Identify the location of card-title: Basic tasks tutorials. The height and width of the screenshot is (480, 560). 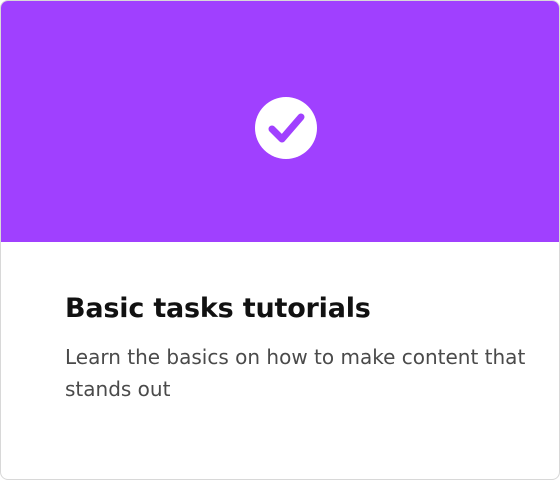
(218, 308).